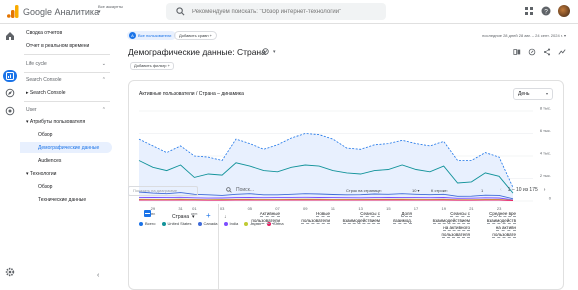 The image size is (578, 290). What do you see at coordinates (501, 190) in the screenshot?
I see `prev-page-button: ‹` at bounding box center [501, 190].